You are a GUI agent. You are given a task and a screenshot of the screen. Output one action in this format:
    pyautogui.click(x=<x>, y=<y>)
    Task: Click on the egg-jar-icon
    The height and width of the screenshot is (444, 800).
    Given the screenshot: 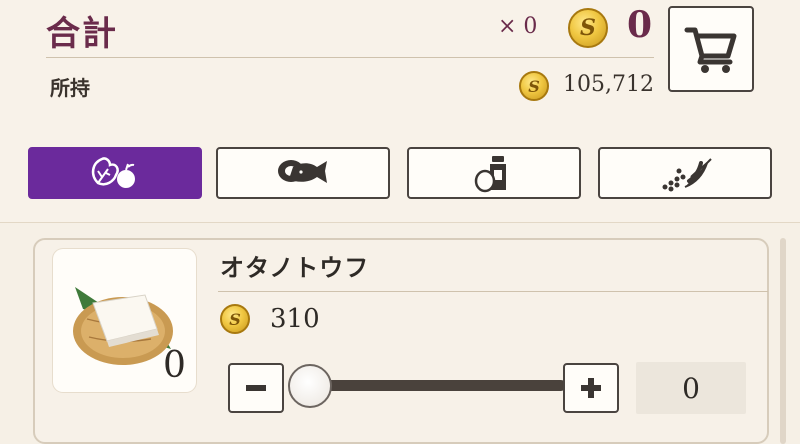 What is the action you would take?
    pyautogui.click(x=490, y=174)
    